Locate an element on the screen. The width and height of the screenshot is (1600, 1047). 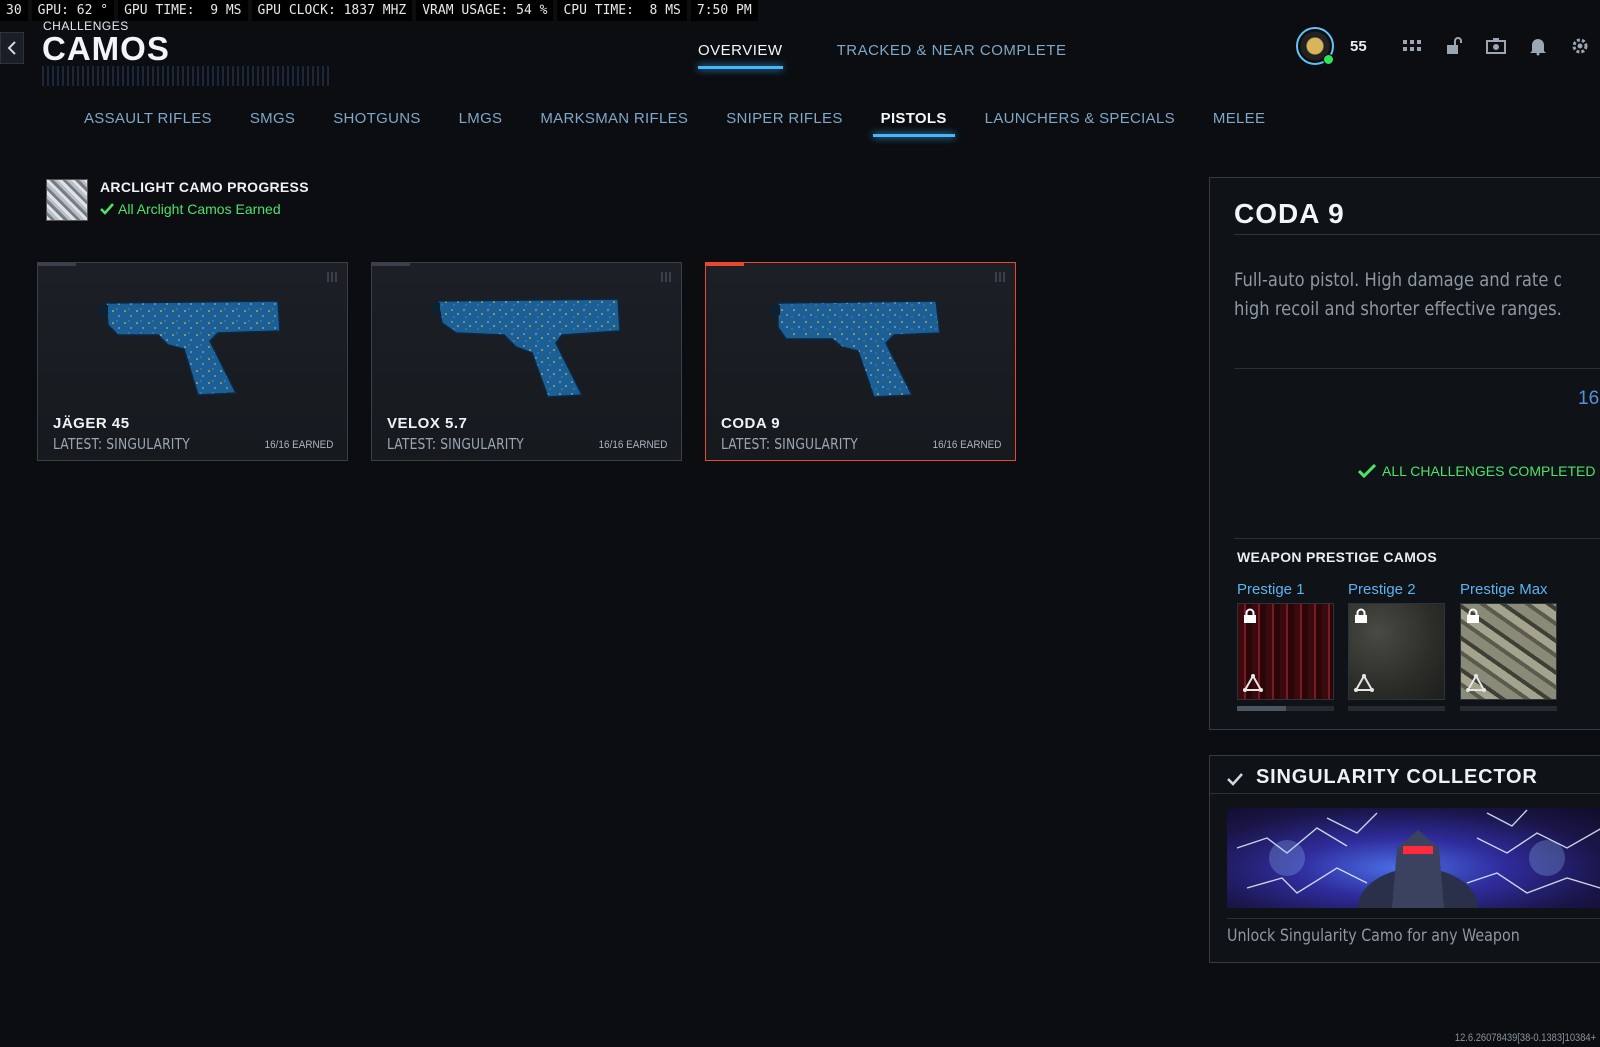
tab-launchers-specials: LAUNCHERS & SPECIALS is located at coordinates (1080, 121).